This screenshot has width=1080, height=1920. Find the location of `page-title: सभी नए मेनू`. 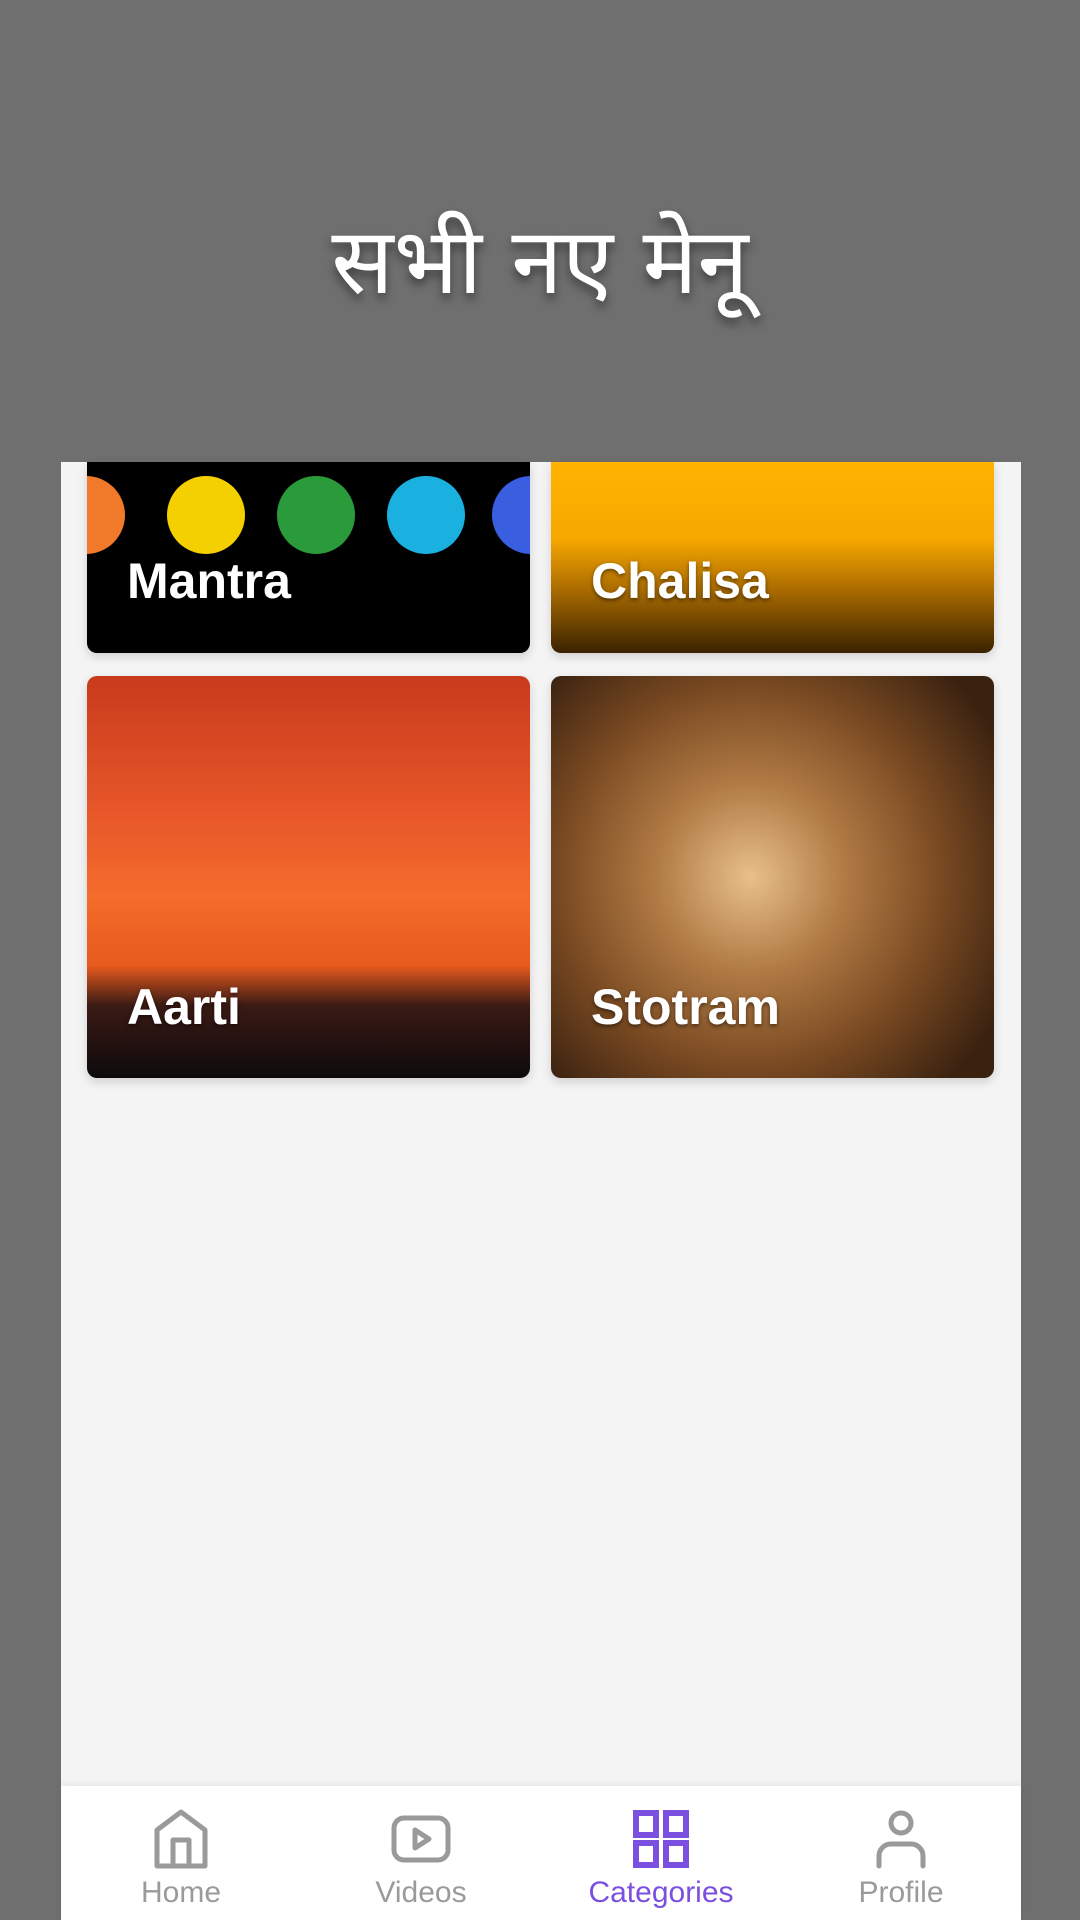

page-title: सभी नए मेनू is located at coordinates (540, 261).